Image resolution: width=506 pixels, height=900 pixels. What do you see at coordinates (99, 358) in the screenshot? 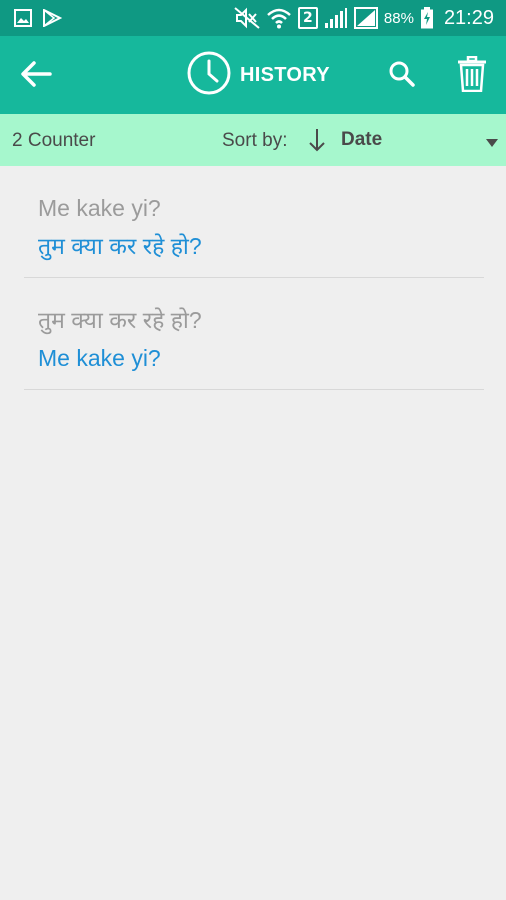
I see `translation-text: Me kake yi?` at bounding box center [99, 358].